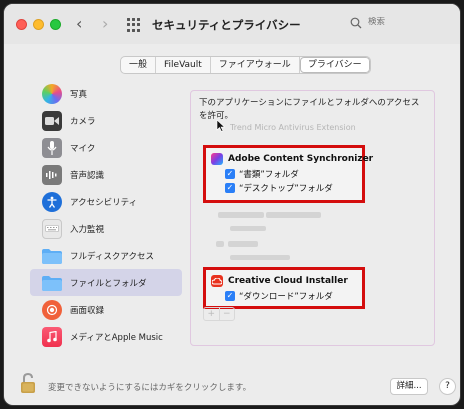  Describe the element at coordinates (109, 93) in the screenshot. I see `sidebar-item-photos: 写真` at that location.